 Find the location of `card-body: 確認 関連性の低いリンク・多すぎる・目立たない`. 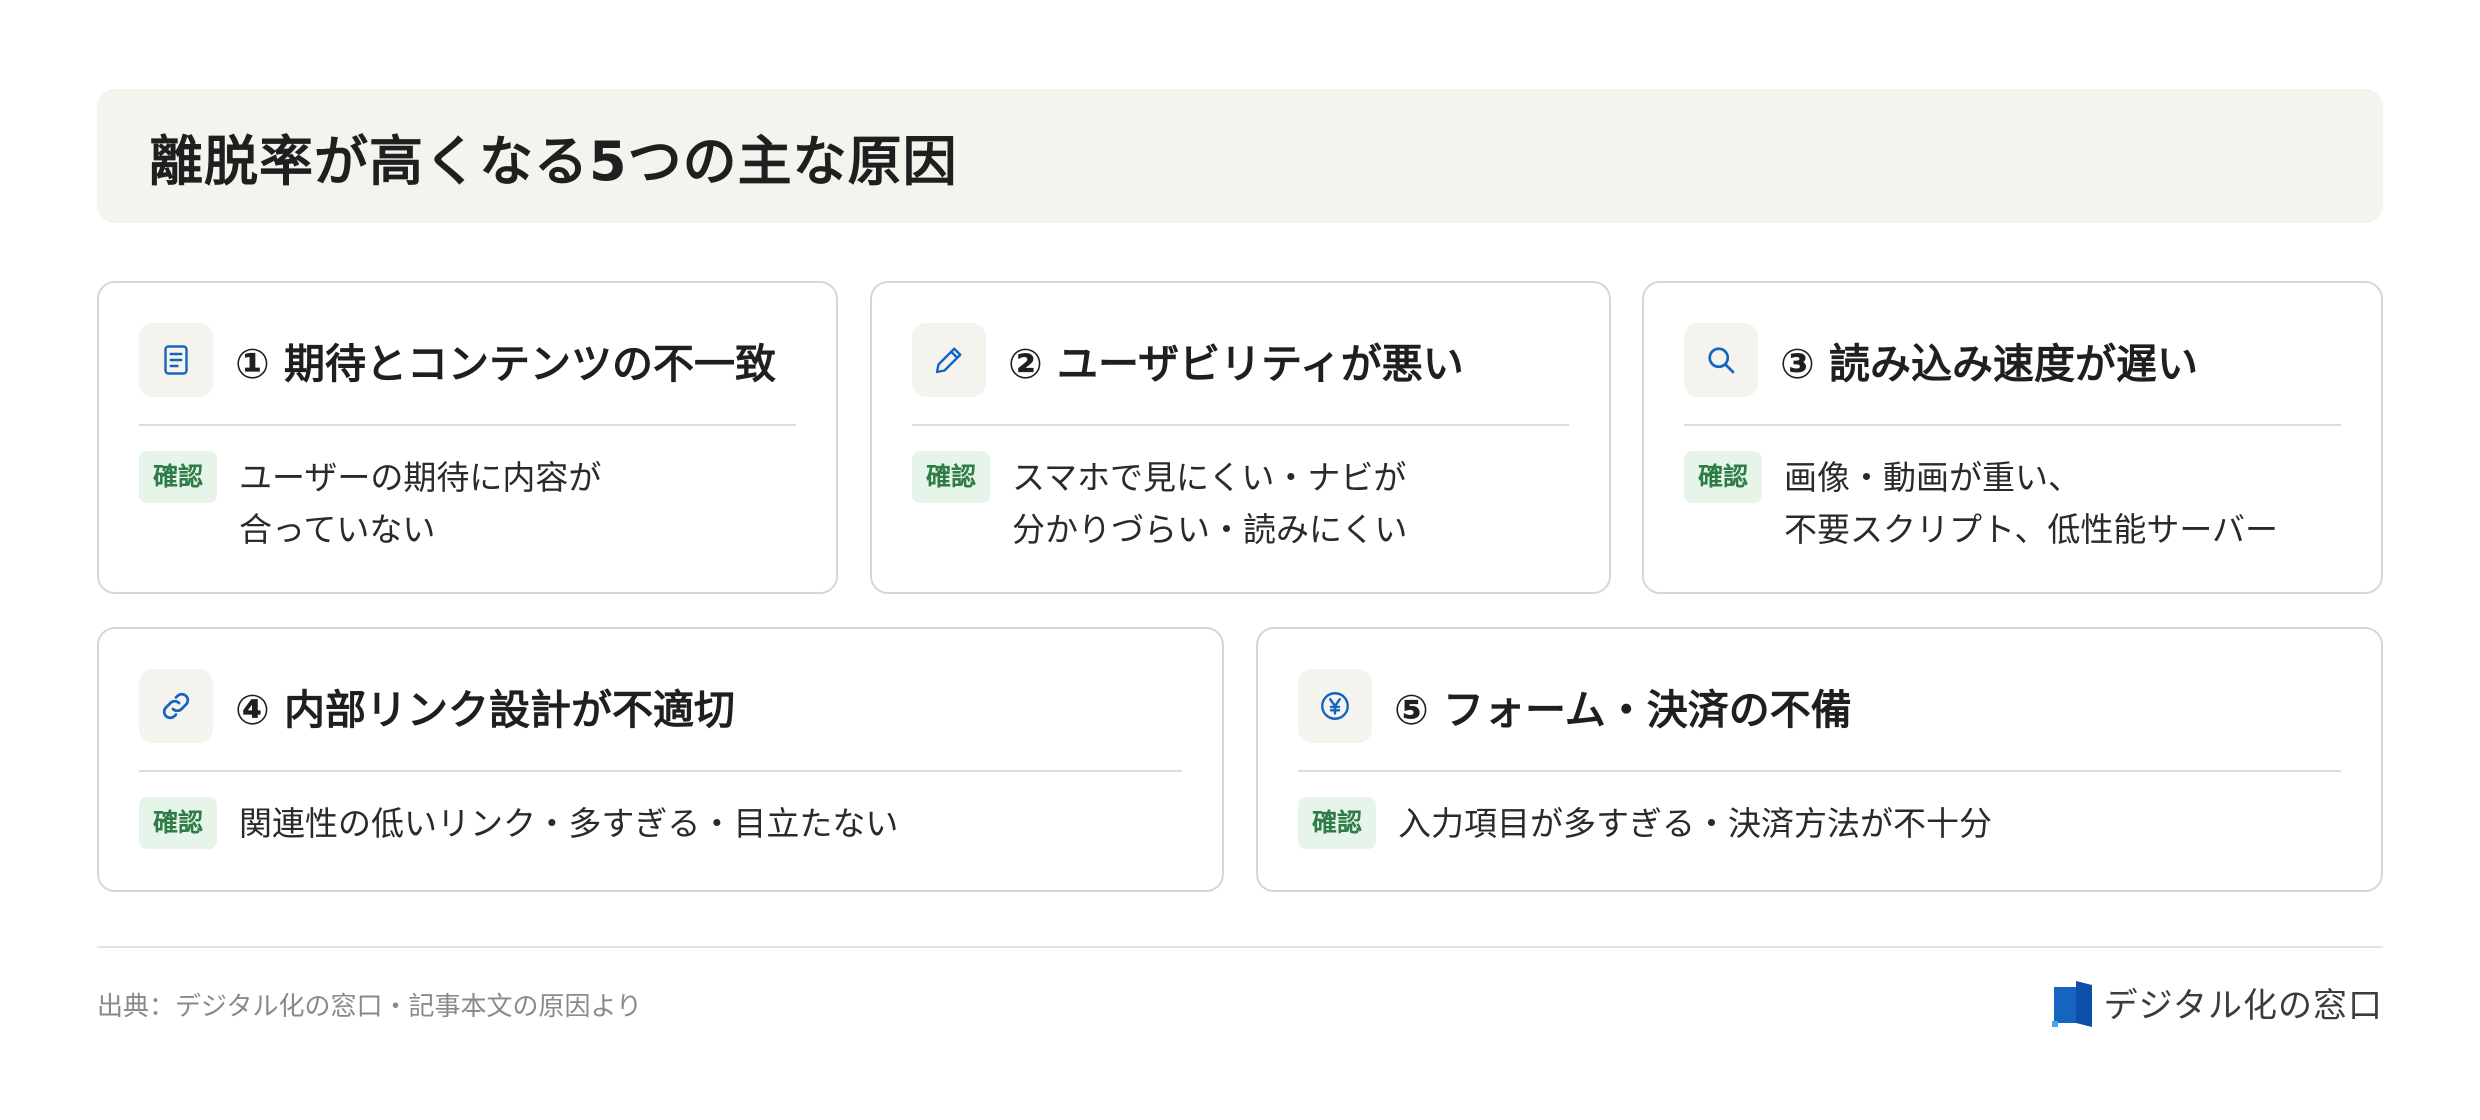

card-body: 確認 関連性の低いリンク・多すぎる・目立たない is located at coordinates (665, 823).